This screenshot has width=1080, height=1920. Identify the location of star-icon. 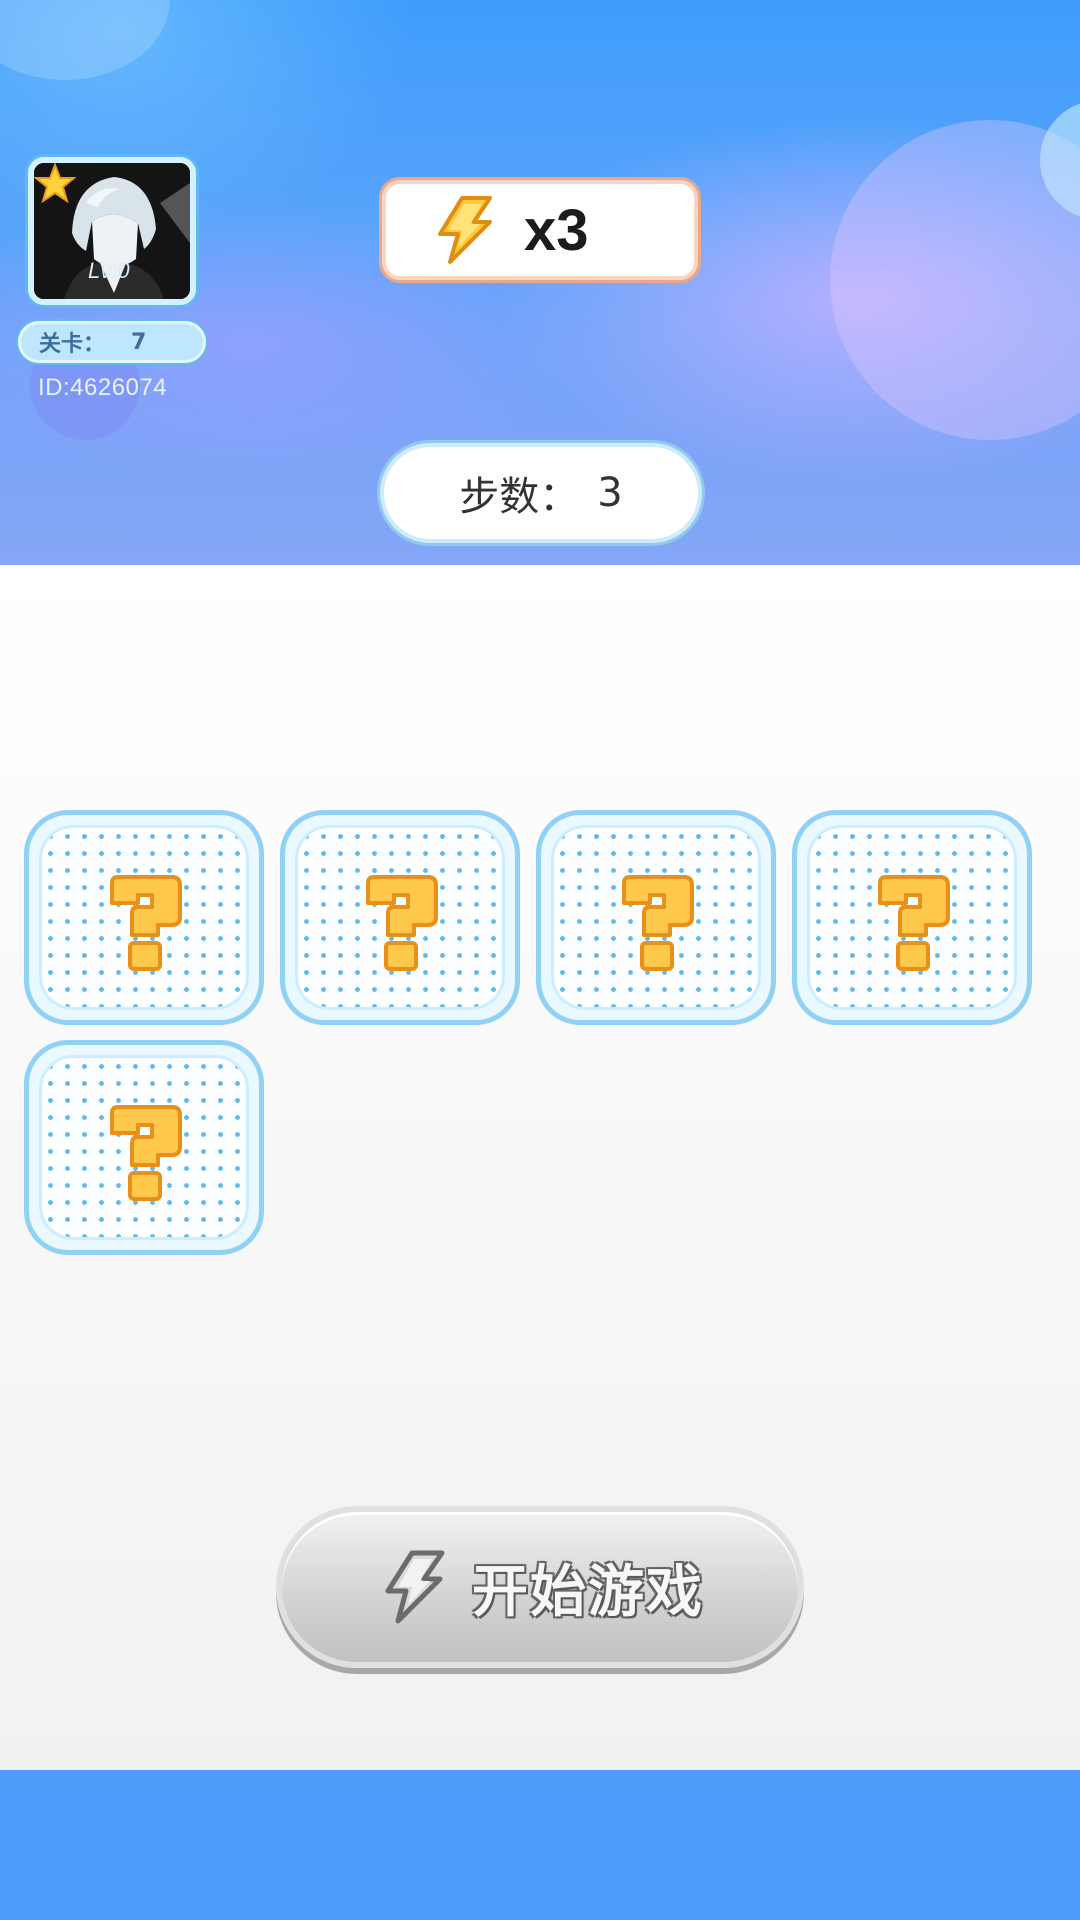
(55, 183).